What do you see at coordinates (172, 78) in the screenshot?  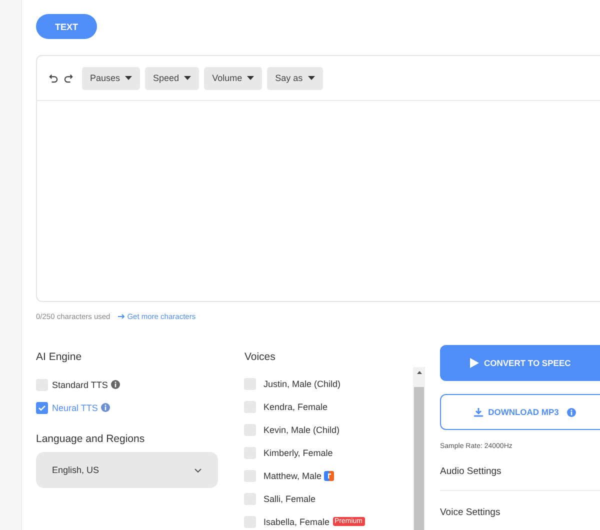 I see `toolbar-dropdown: Speed` at bounding box center [172, 78].